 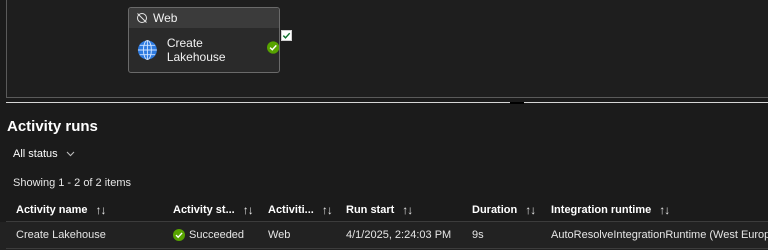 I want to click on cell-activity-type: Web, so click(x=279, y=235).